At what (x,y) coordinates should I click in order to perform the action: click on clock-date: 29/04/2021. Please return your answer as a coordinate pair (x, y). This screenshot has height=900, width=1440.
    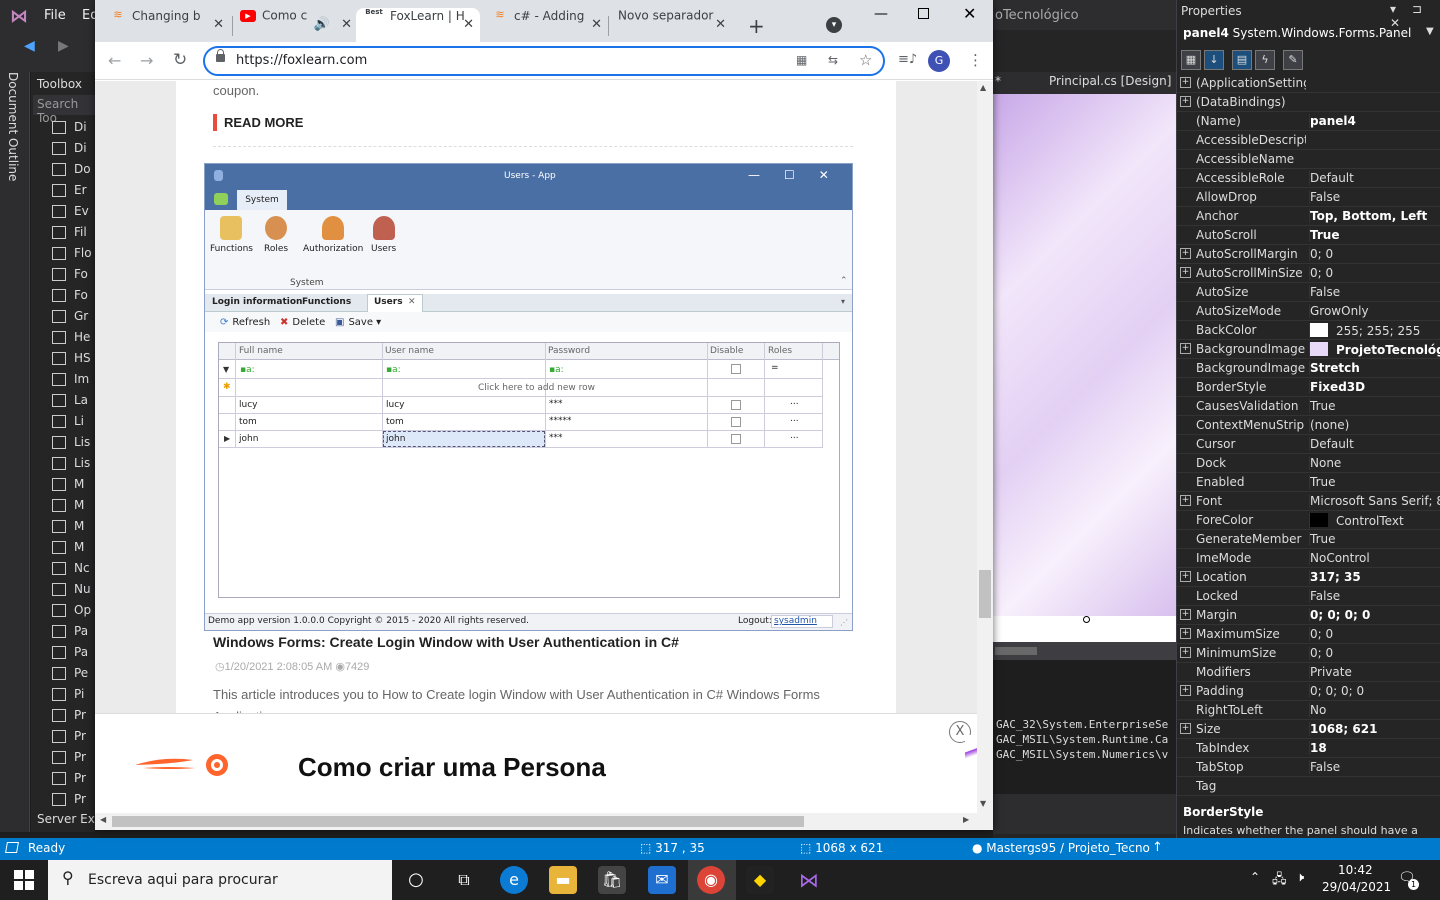
    Looking at the image, I should click on (1356, 887).